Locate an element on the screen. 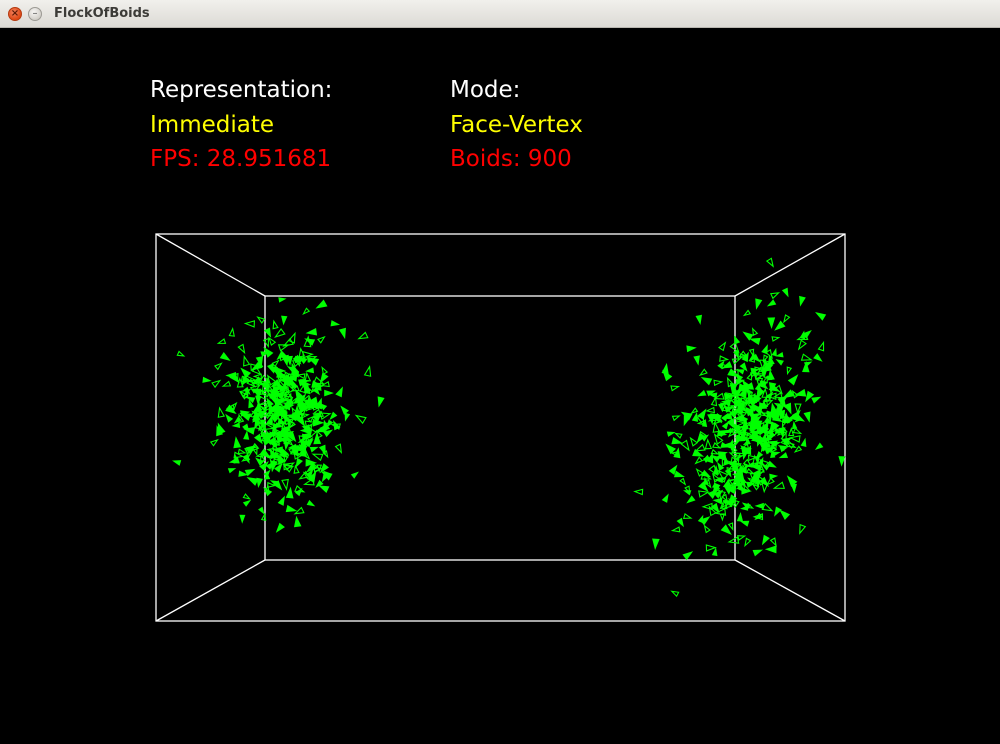  box-edge-bottom-right is located at coordinates (790, 590).